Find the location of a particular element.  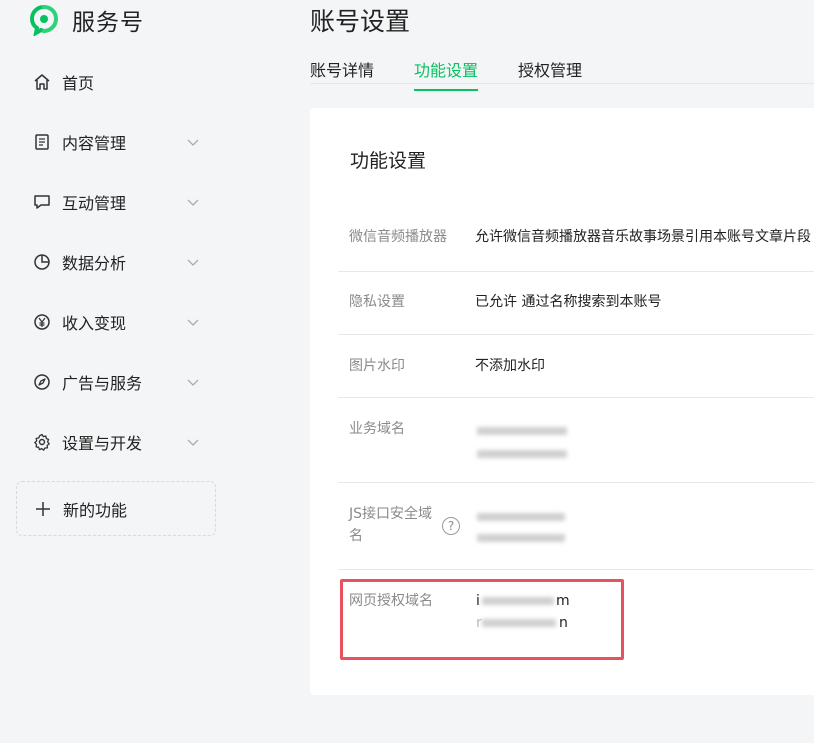

setting-label: 业务域名 is located at coordinates (377, 429).